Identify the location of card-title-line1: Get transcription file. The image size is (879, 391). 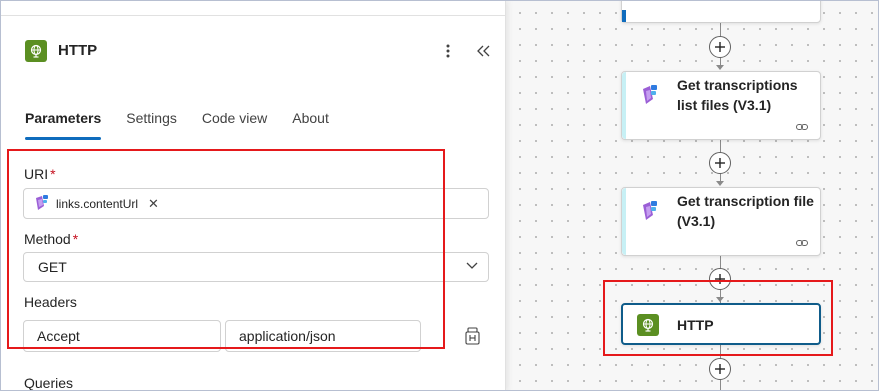
(745, 201).